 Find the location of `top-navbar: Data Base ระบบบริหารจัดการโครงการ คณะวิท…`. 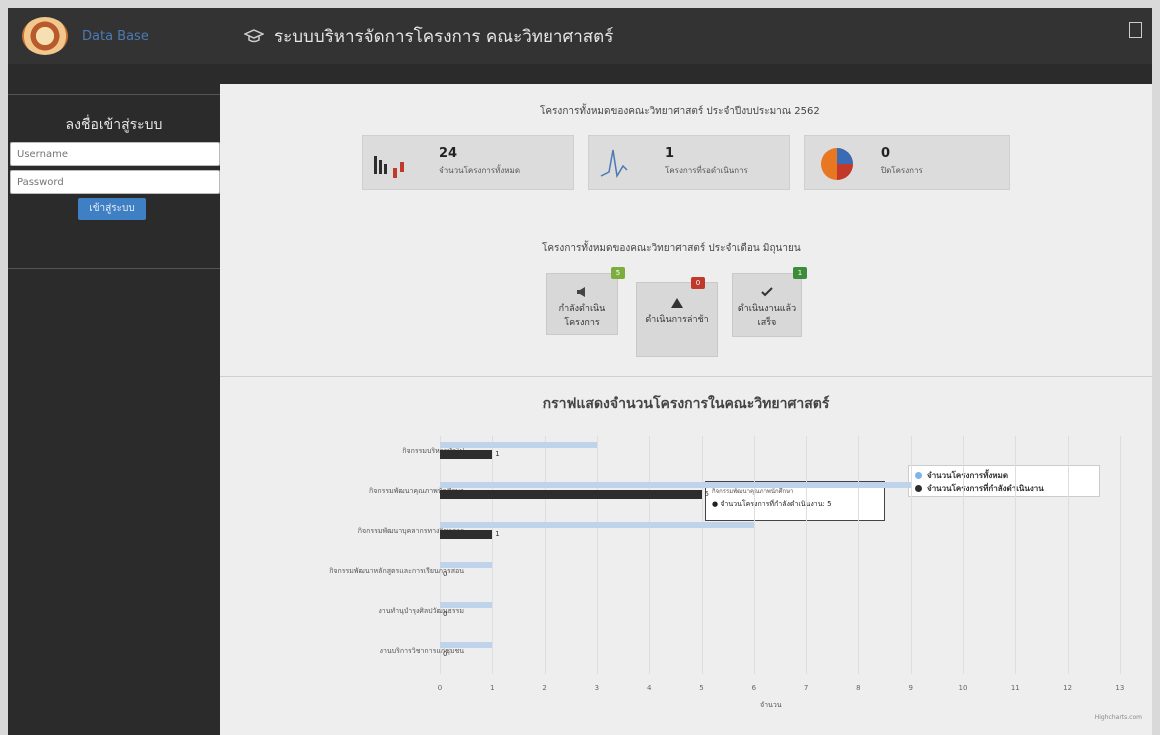

top-navbar: Data Base ระบบบริหารจัดการโครงการ คณะวิท… is located at coordinates (580, 36).